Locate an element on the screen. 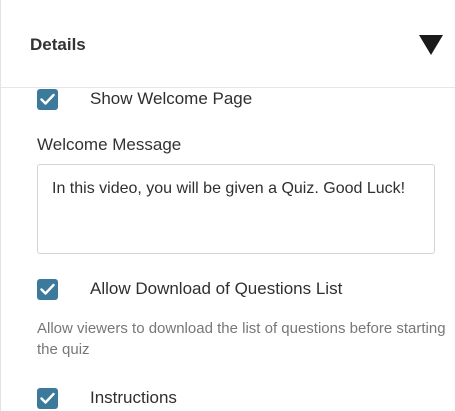 This screenshot has width=455, height=411. allow-download-option: Allow Download of Questions List is located at coordinates (189, 289).